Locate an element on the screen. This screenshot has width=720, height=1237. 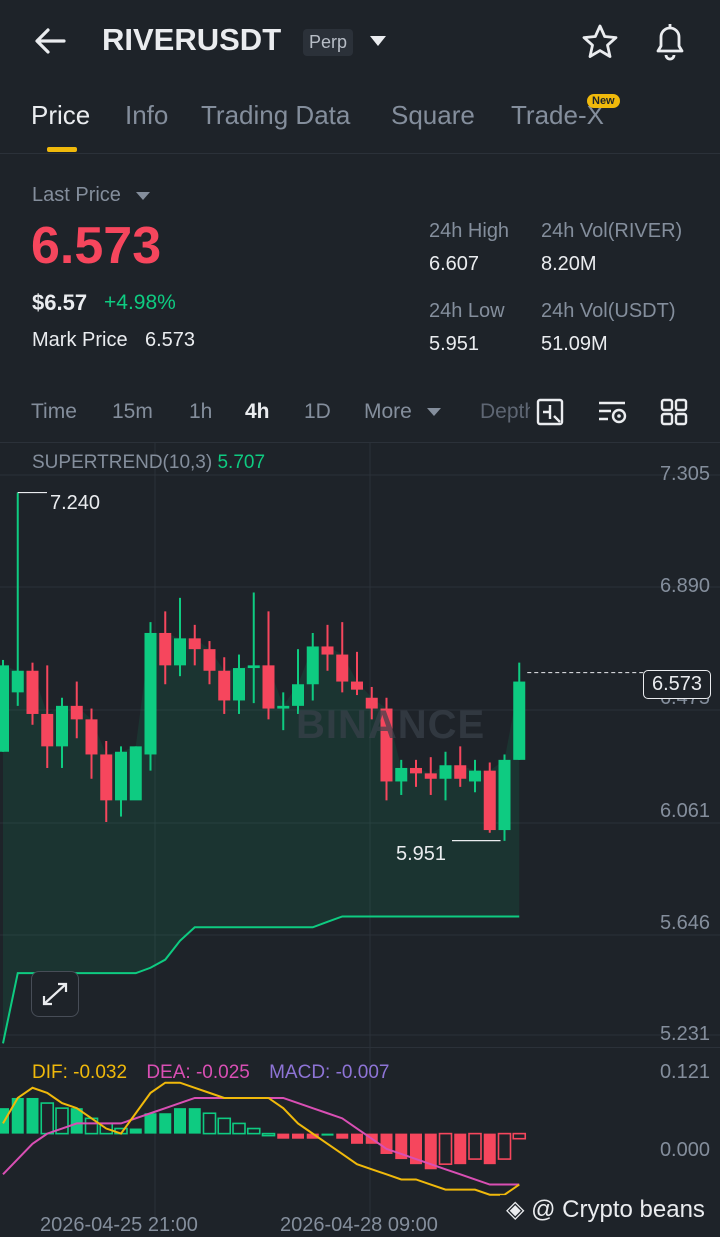
low-annotation: 5.951 is located at coordinates (421, 854).